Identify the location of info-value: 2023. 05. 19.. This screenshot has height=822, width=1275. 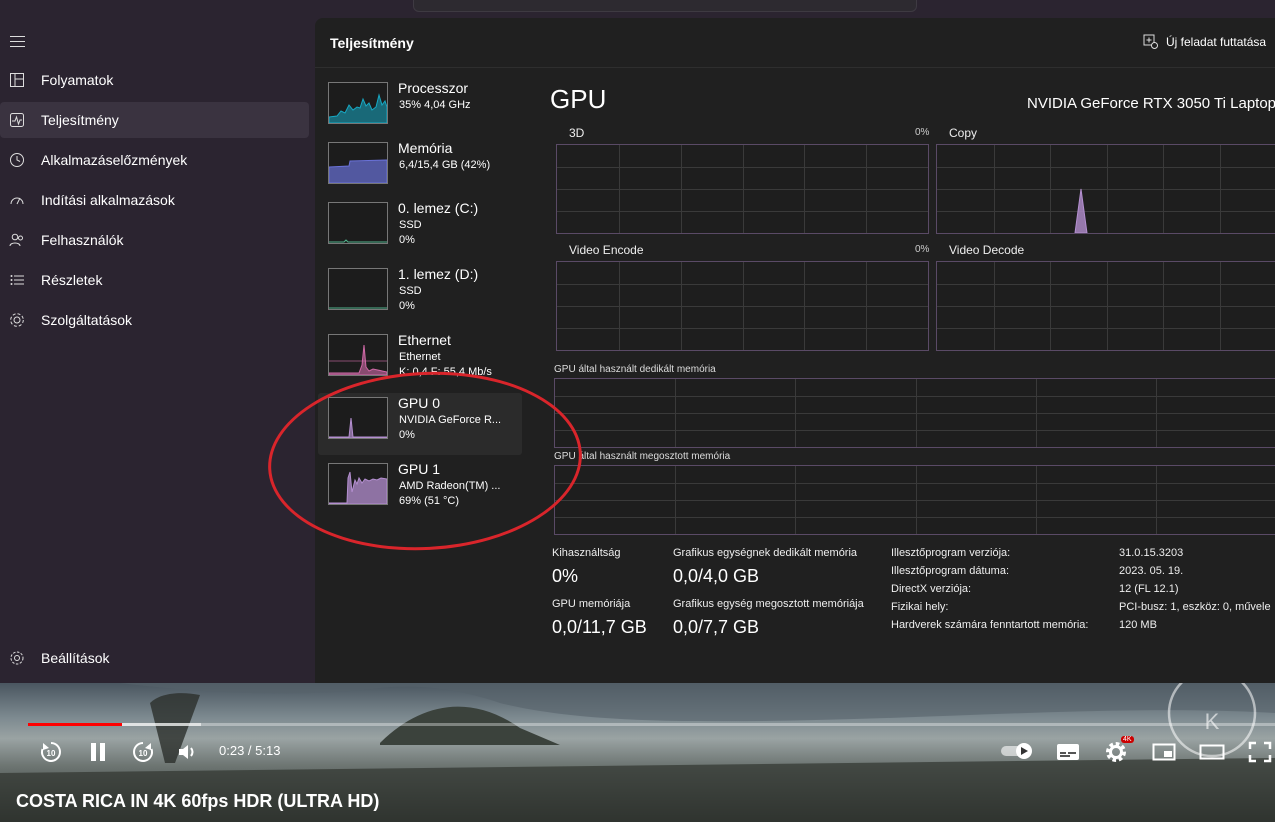
(1151, 571).